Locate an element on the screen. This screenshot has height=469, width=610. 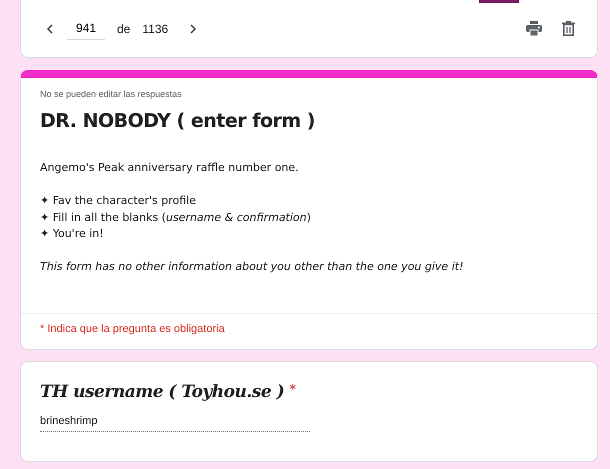
question-title: TH username ( Toyhou.se ) * is located at coordinates (168, 392).